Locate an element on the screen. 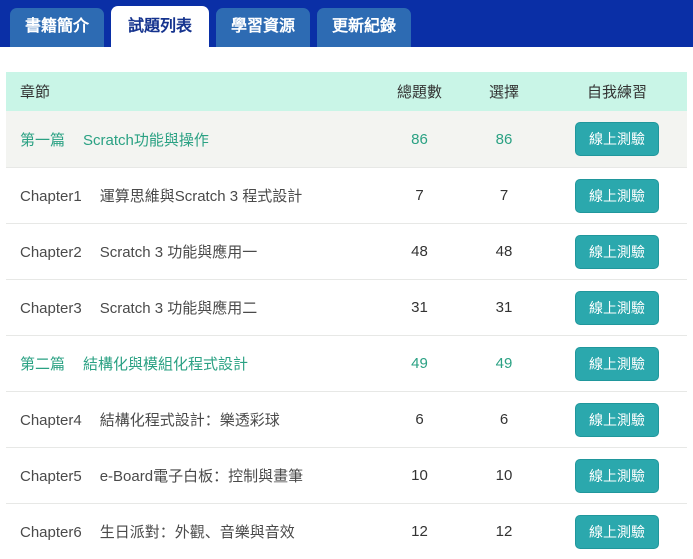 The width and height of the screenshot is (693, 559). chapter-title: Scratch 3 功能與應用二 is located at coordinates (178, 308).